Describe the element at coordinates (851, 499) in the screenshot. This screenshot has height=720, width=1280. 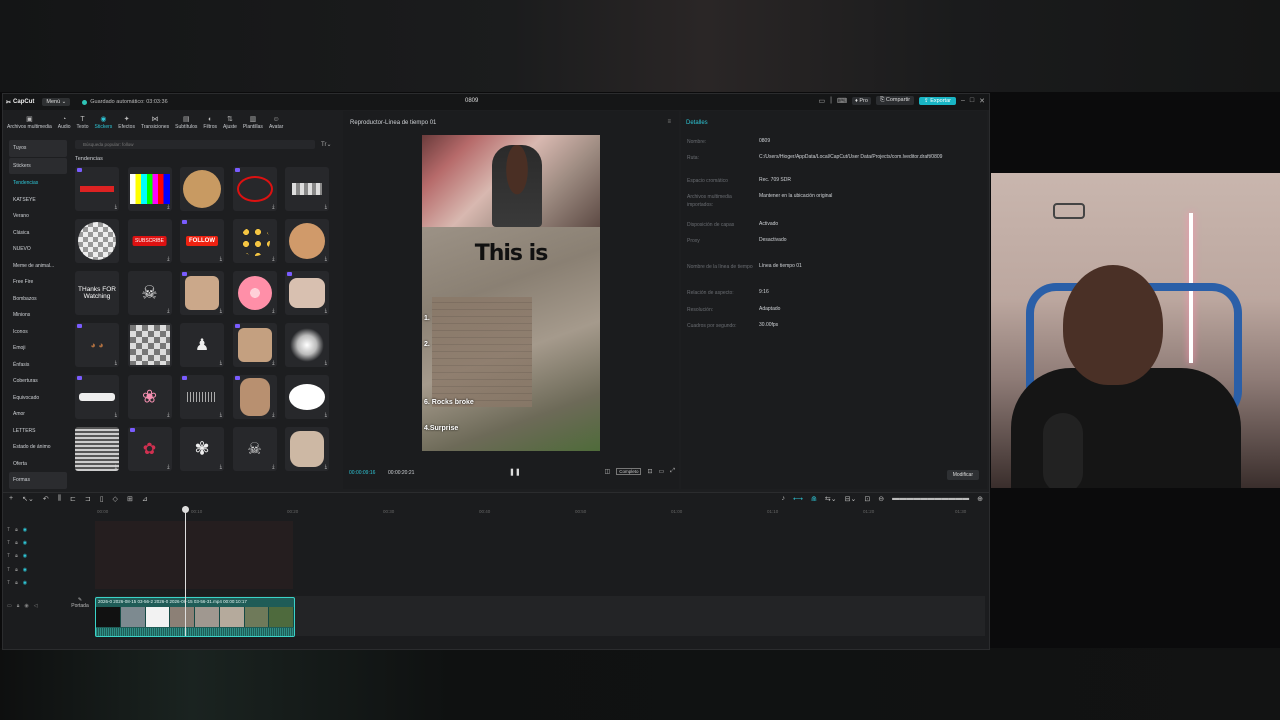
I see `ratio-icon: ⊟⌄` at that location.